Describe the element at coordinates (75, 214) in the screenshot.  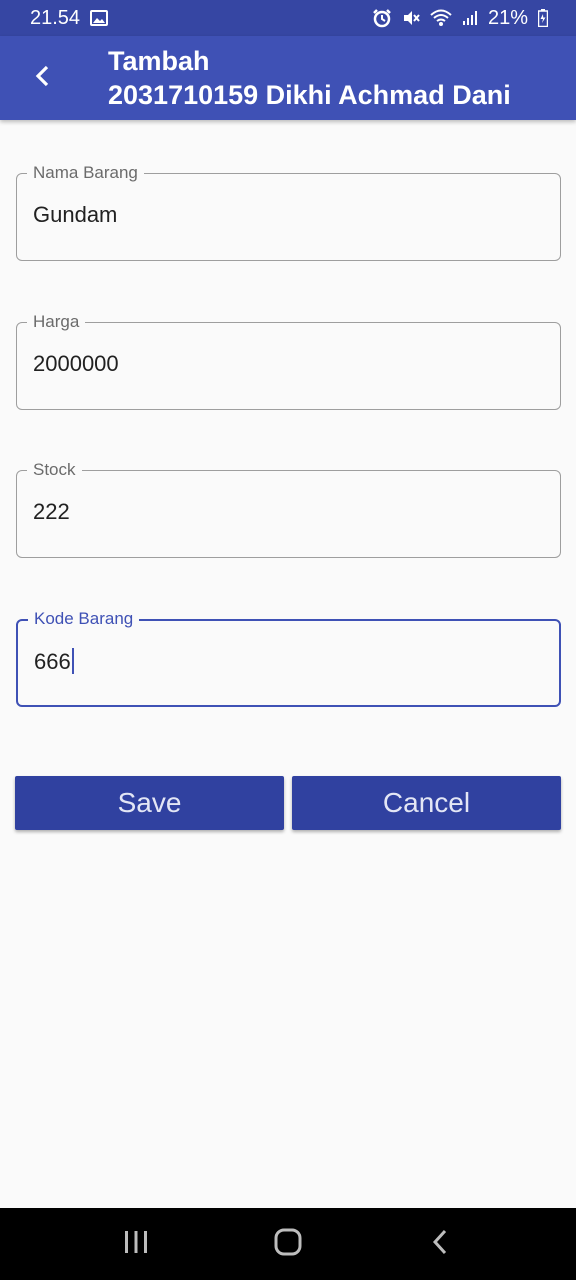
I see `nama-barang-value: Gundam` at that location.